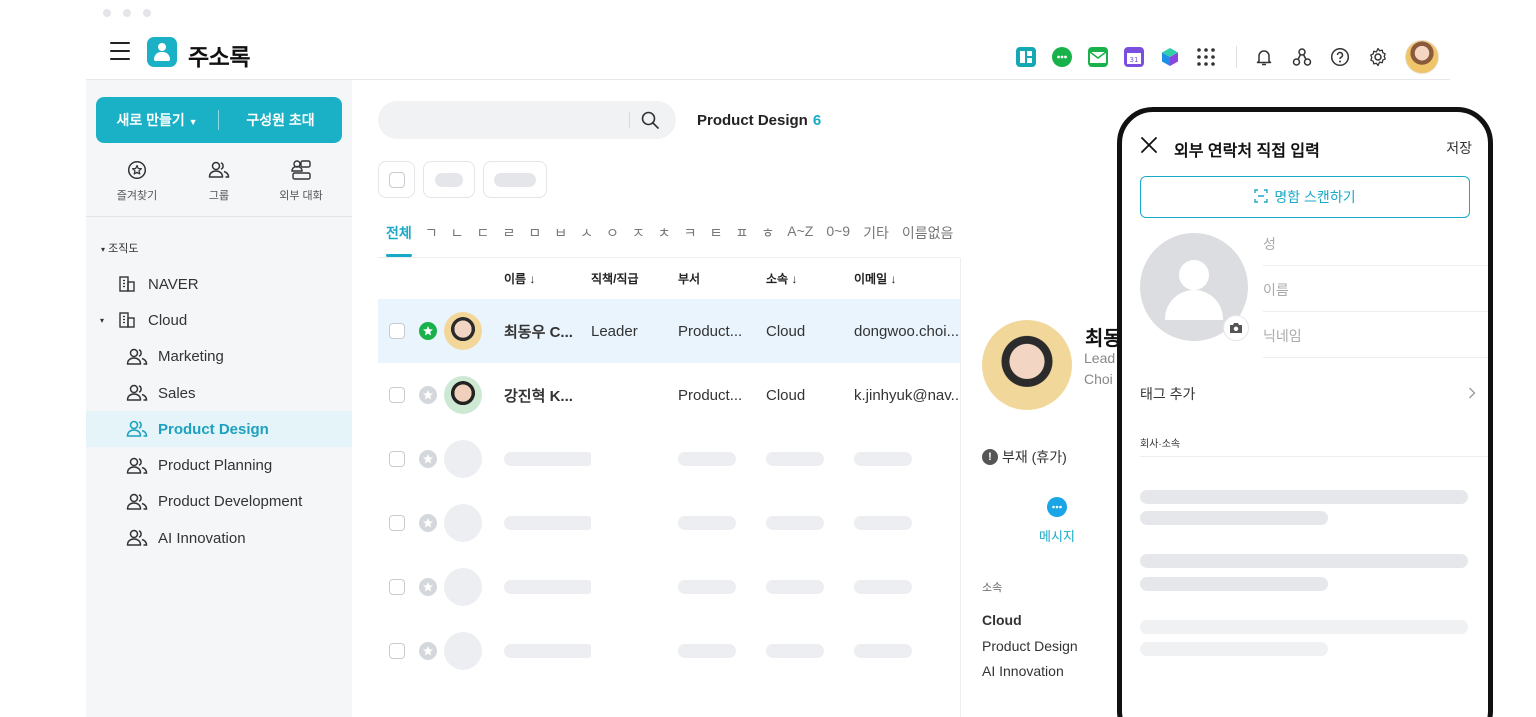 This screenshot has width=1536, height=717. I want to click on index-tab: ㅇ, so click(612, 240).